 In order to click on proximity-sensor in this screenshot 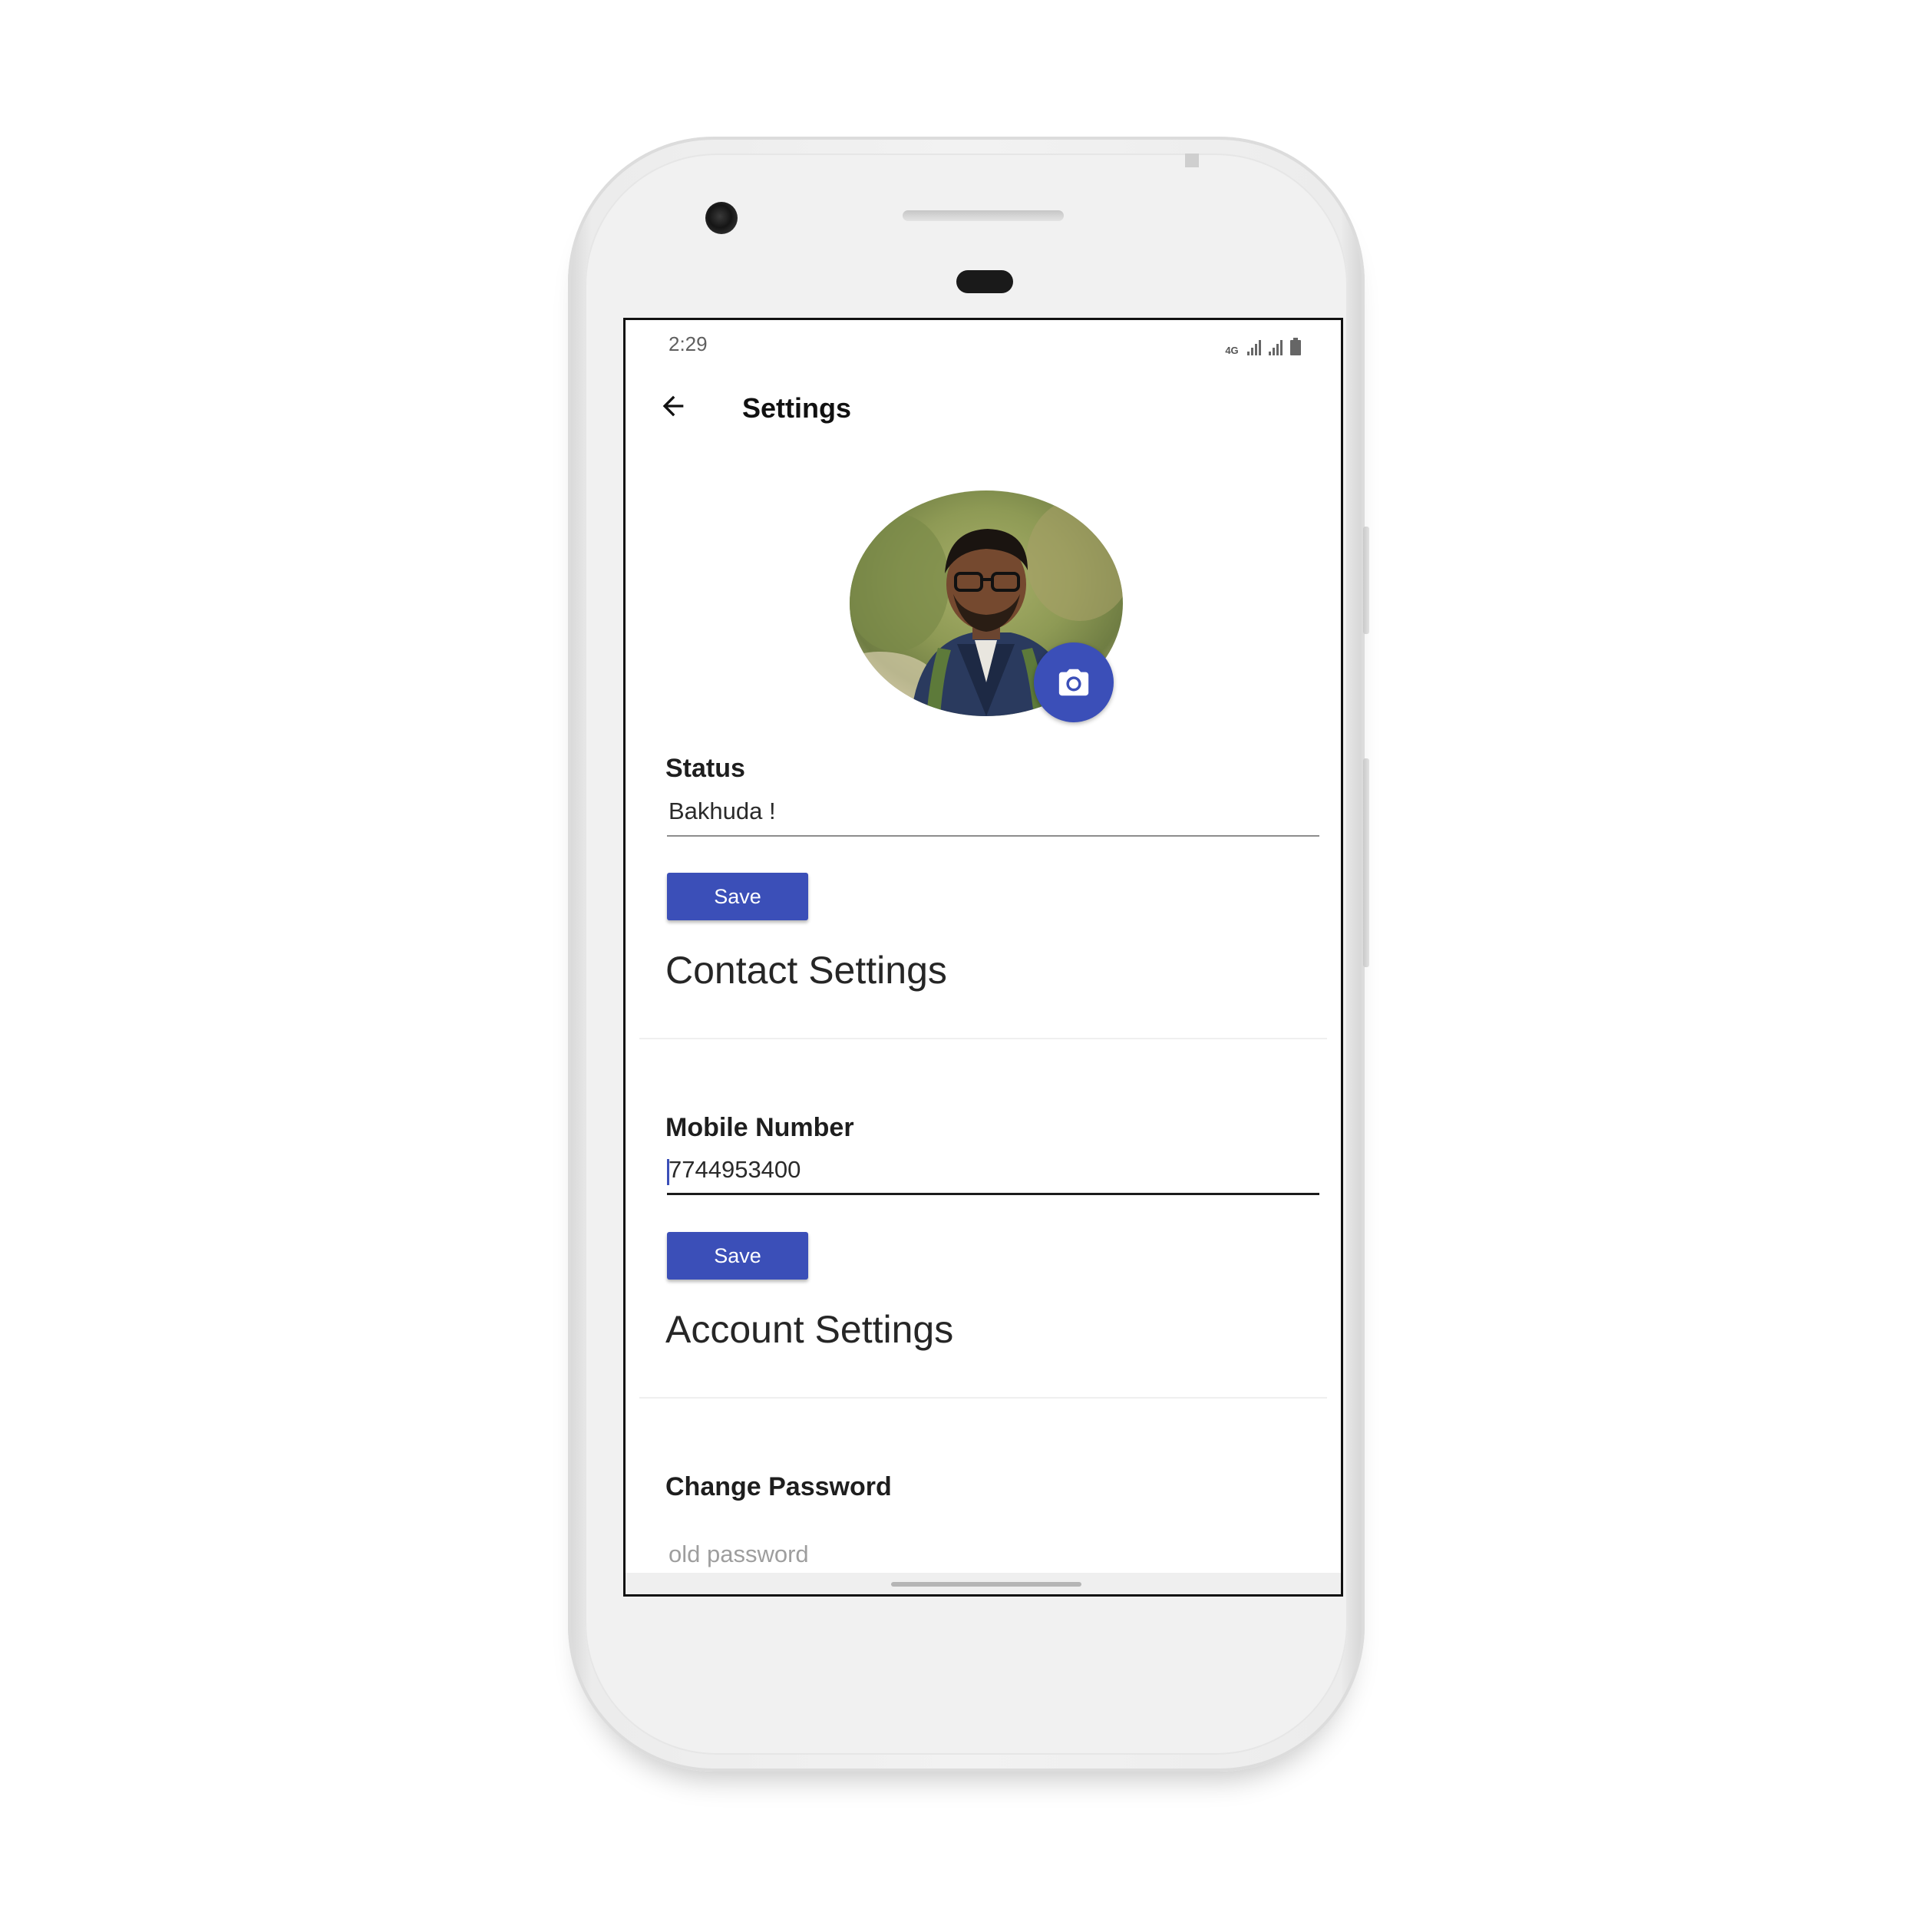, I will do `click(985, 281)`.